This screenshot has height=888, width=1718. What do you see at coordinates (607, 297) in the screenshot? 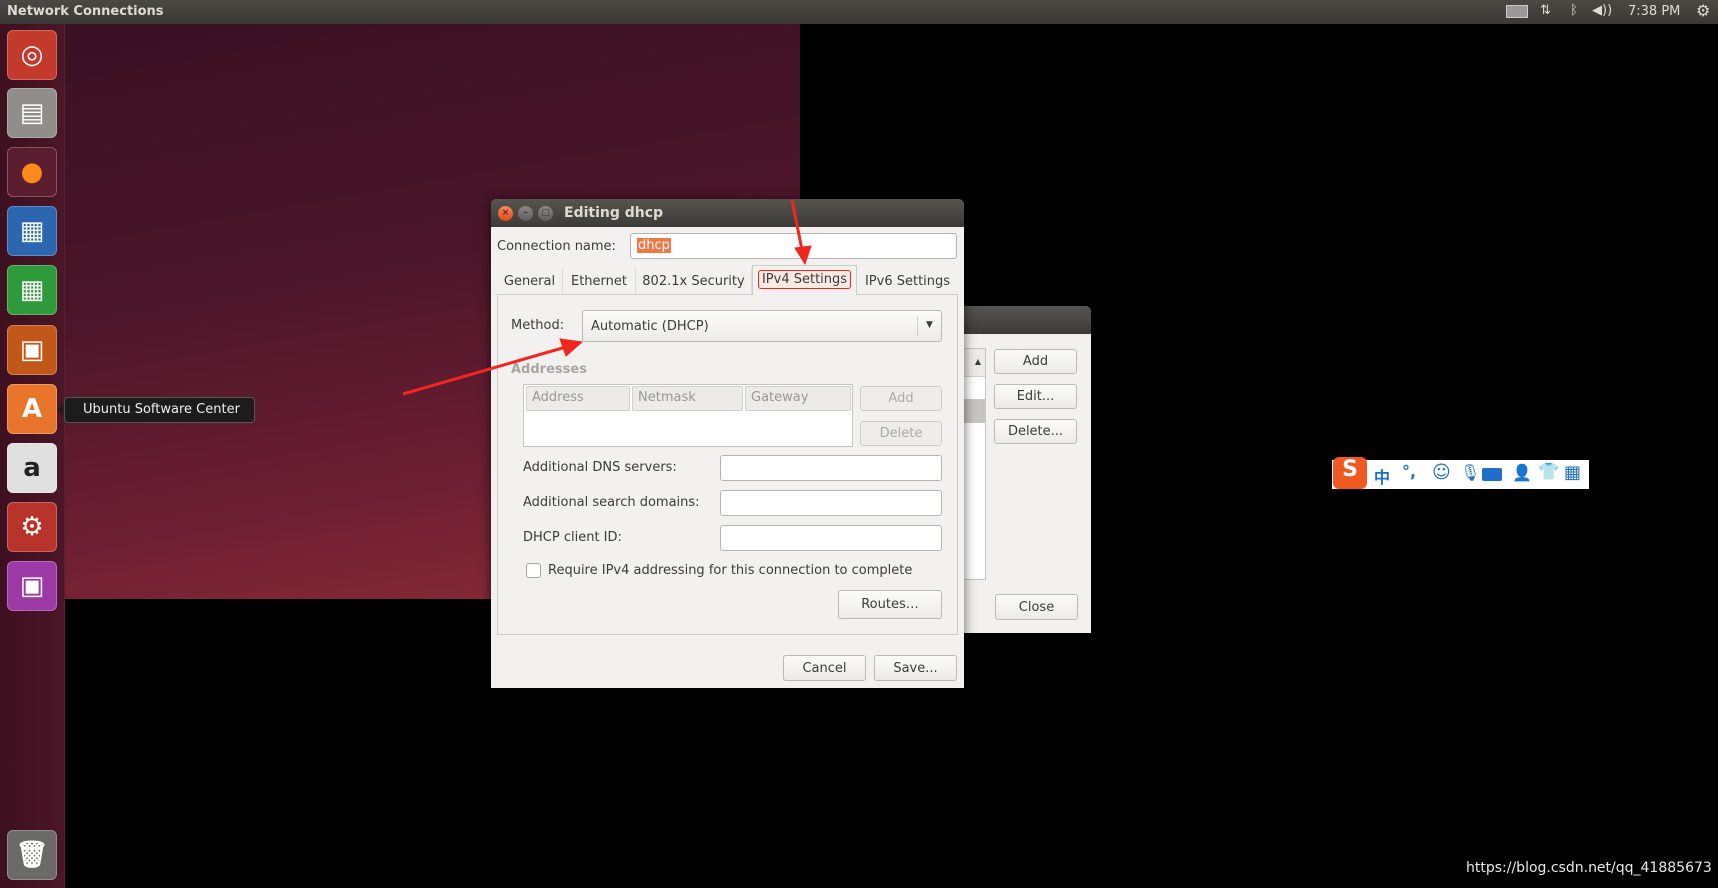
I see `annotation-arrows` at bounding box center [607, 297].